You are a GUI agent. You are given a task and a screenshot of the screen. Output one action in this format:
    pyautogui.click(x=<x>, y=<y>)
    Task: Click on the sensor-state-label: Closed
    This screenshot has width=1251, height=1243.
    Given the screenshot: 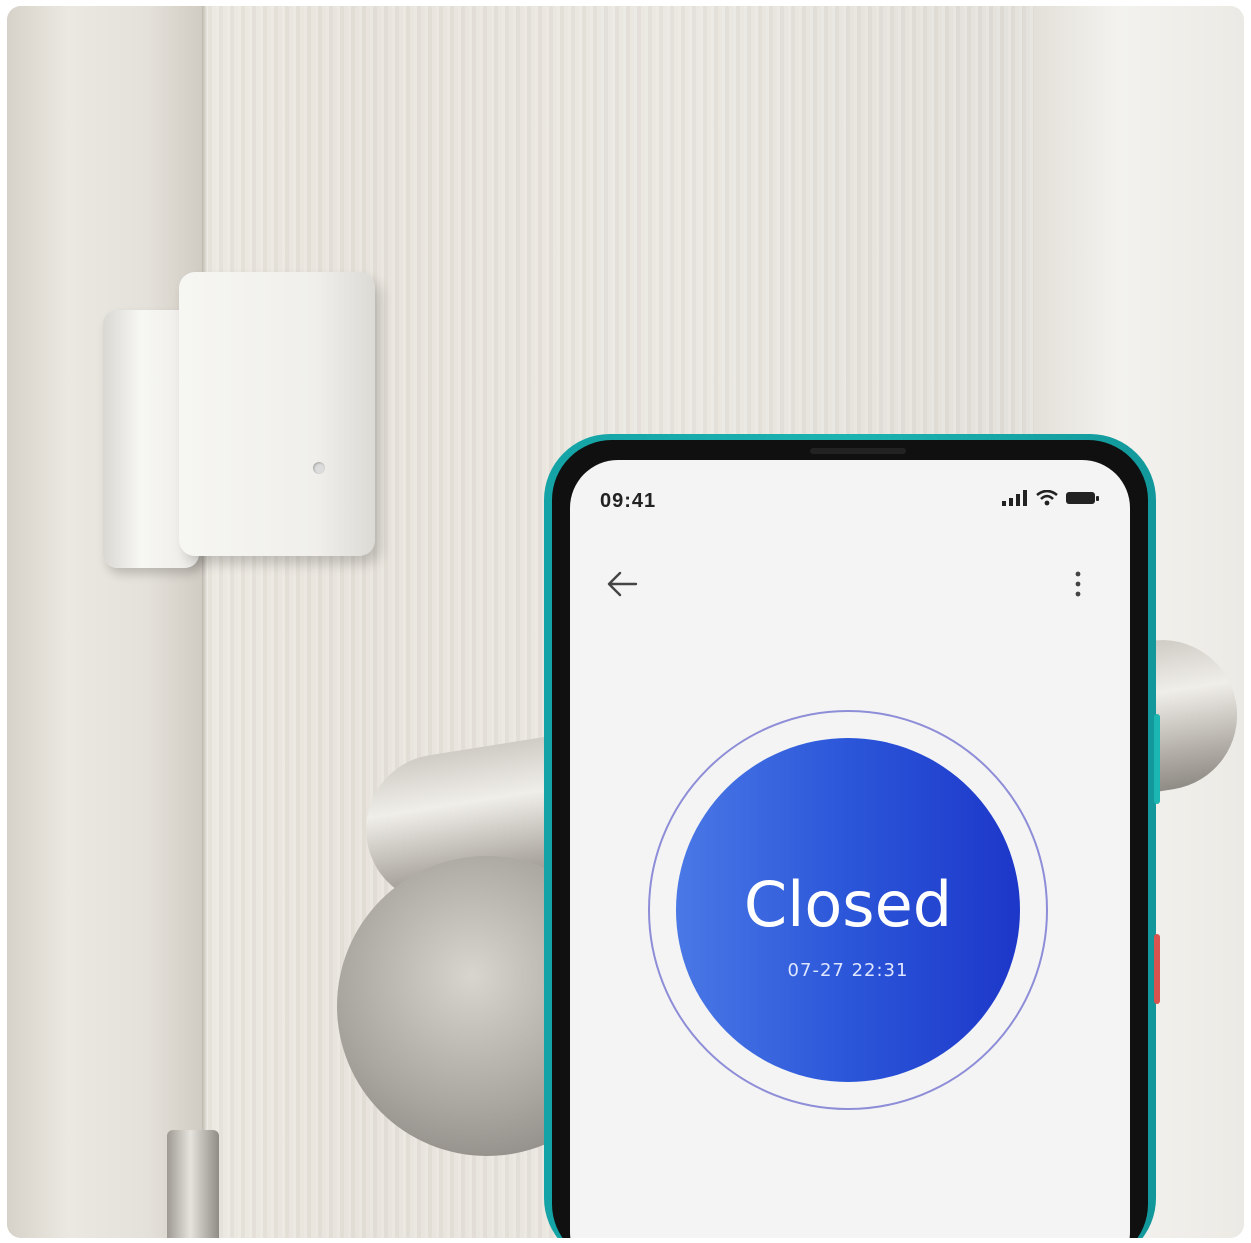 What is the action you would take?
    pyautogui.click(x=848, y=904)
    